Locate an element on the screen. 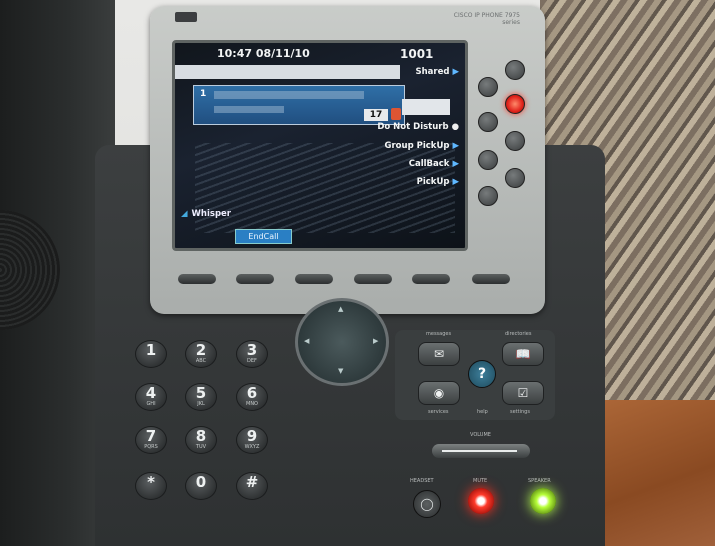  key-letters: JKL is located at coordinates (201, 404).